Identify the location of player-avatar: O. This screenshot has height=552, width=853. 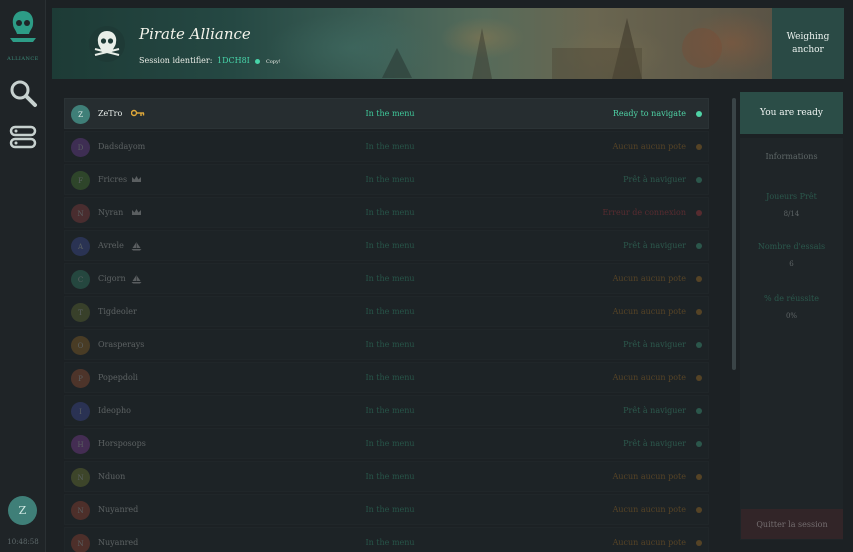
(80, 345).